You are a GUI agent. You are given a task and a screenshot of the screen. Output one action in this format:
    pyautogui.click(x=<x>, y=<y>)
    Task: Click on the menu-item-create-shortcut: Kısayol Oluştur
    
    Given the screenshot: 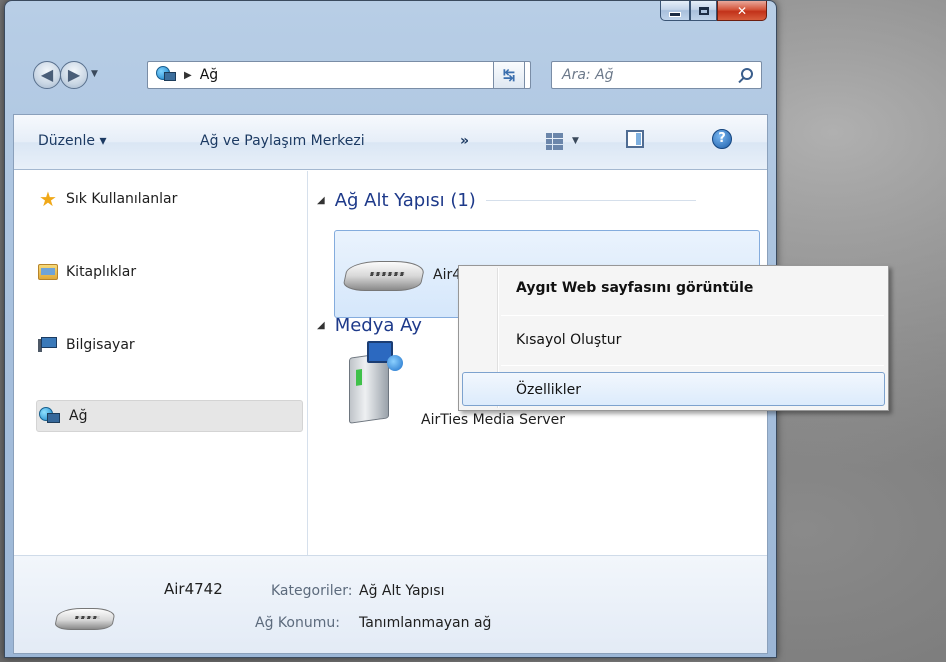 What is the action you would take?
    pyautogui.click(x=568, y=340)
    